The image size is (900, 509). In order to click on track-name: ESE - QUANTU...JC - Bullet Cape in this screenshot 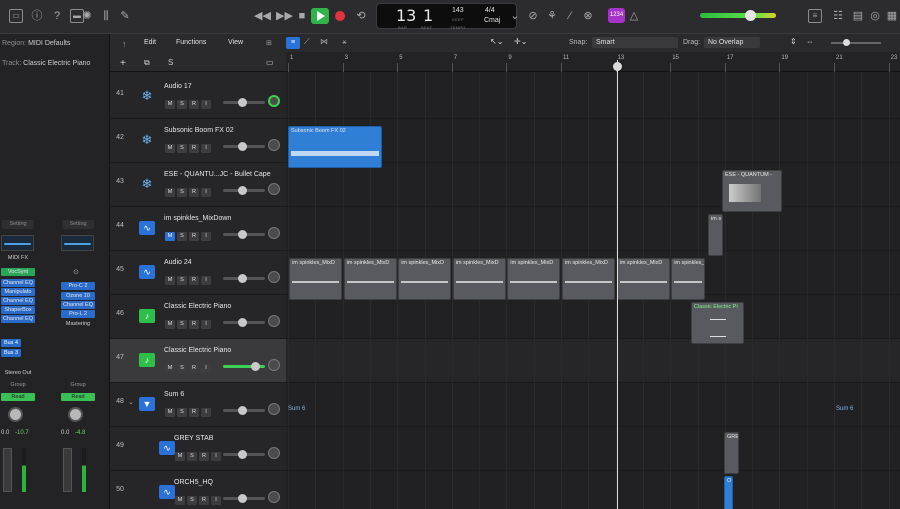, I will do `click(217, 174)`.